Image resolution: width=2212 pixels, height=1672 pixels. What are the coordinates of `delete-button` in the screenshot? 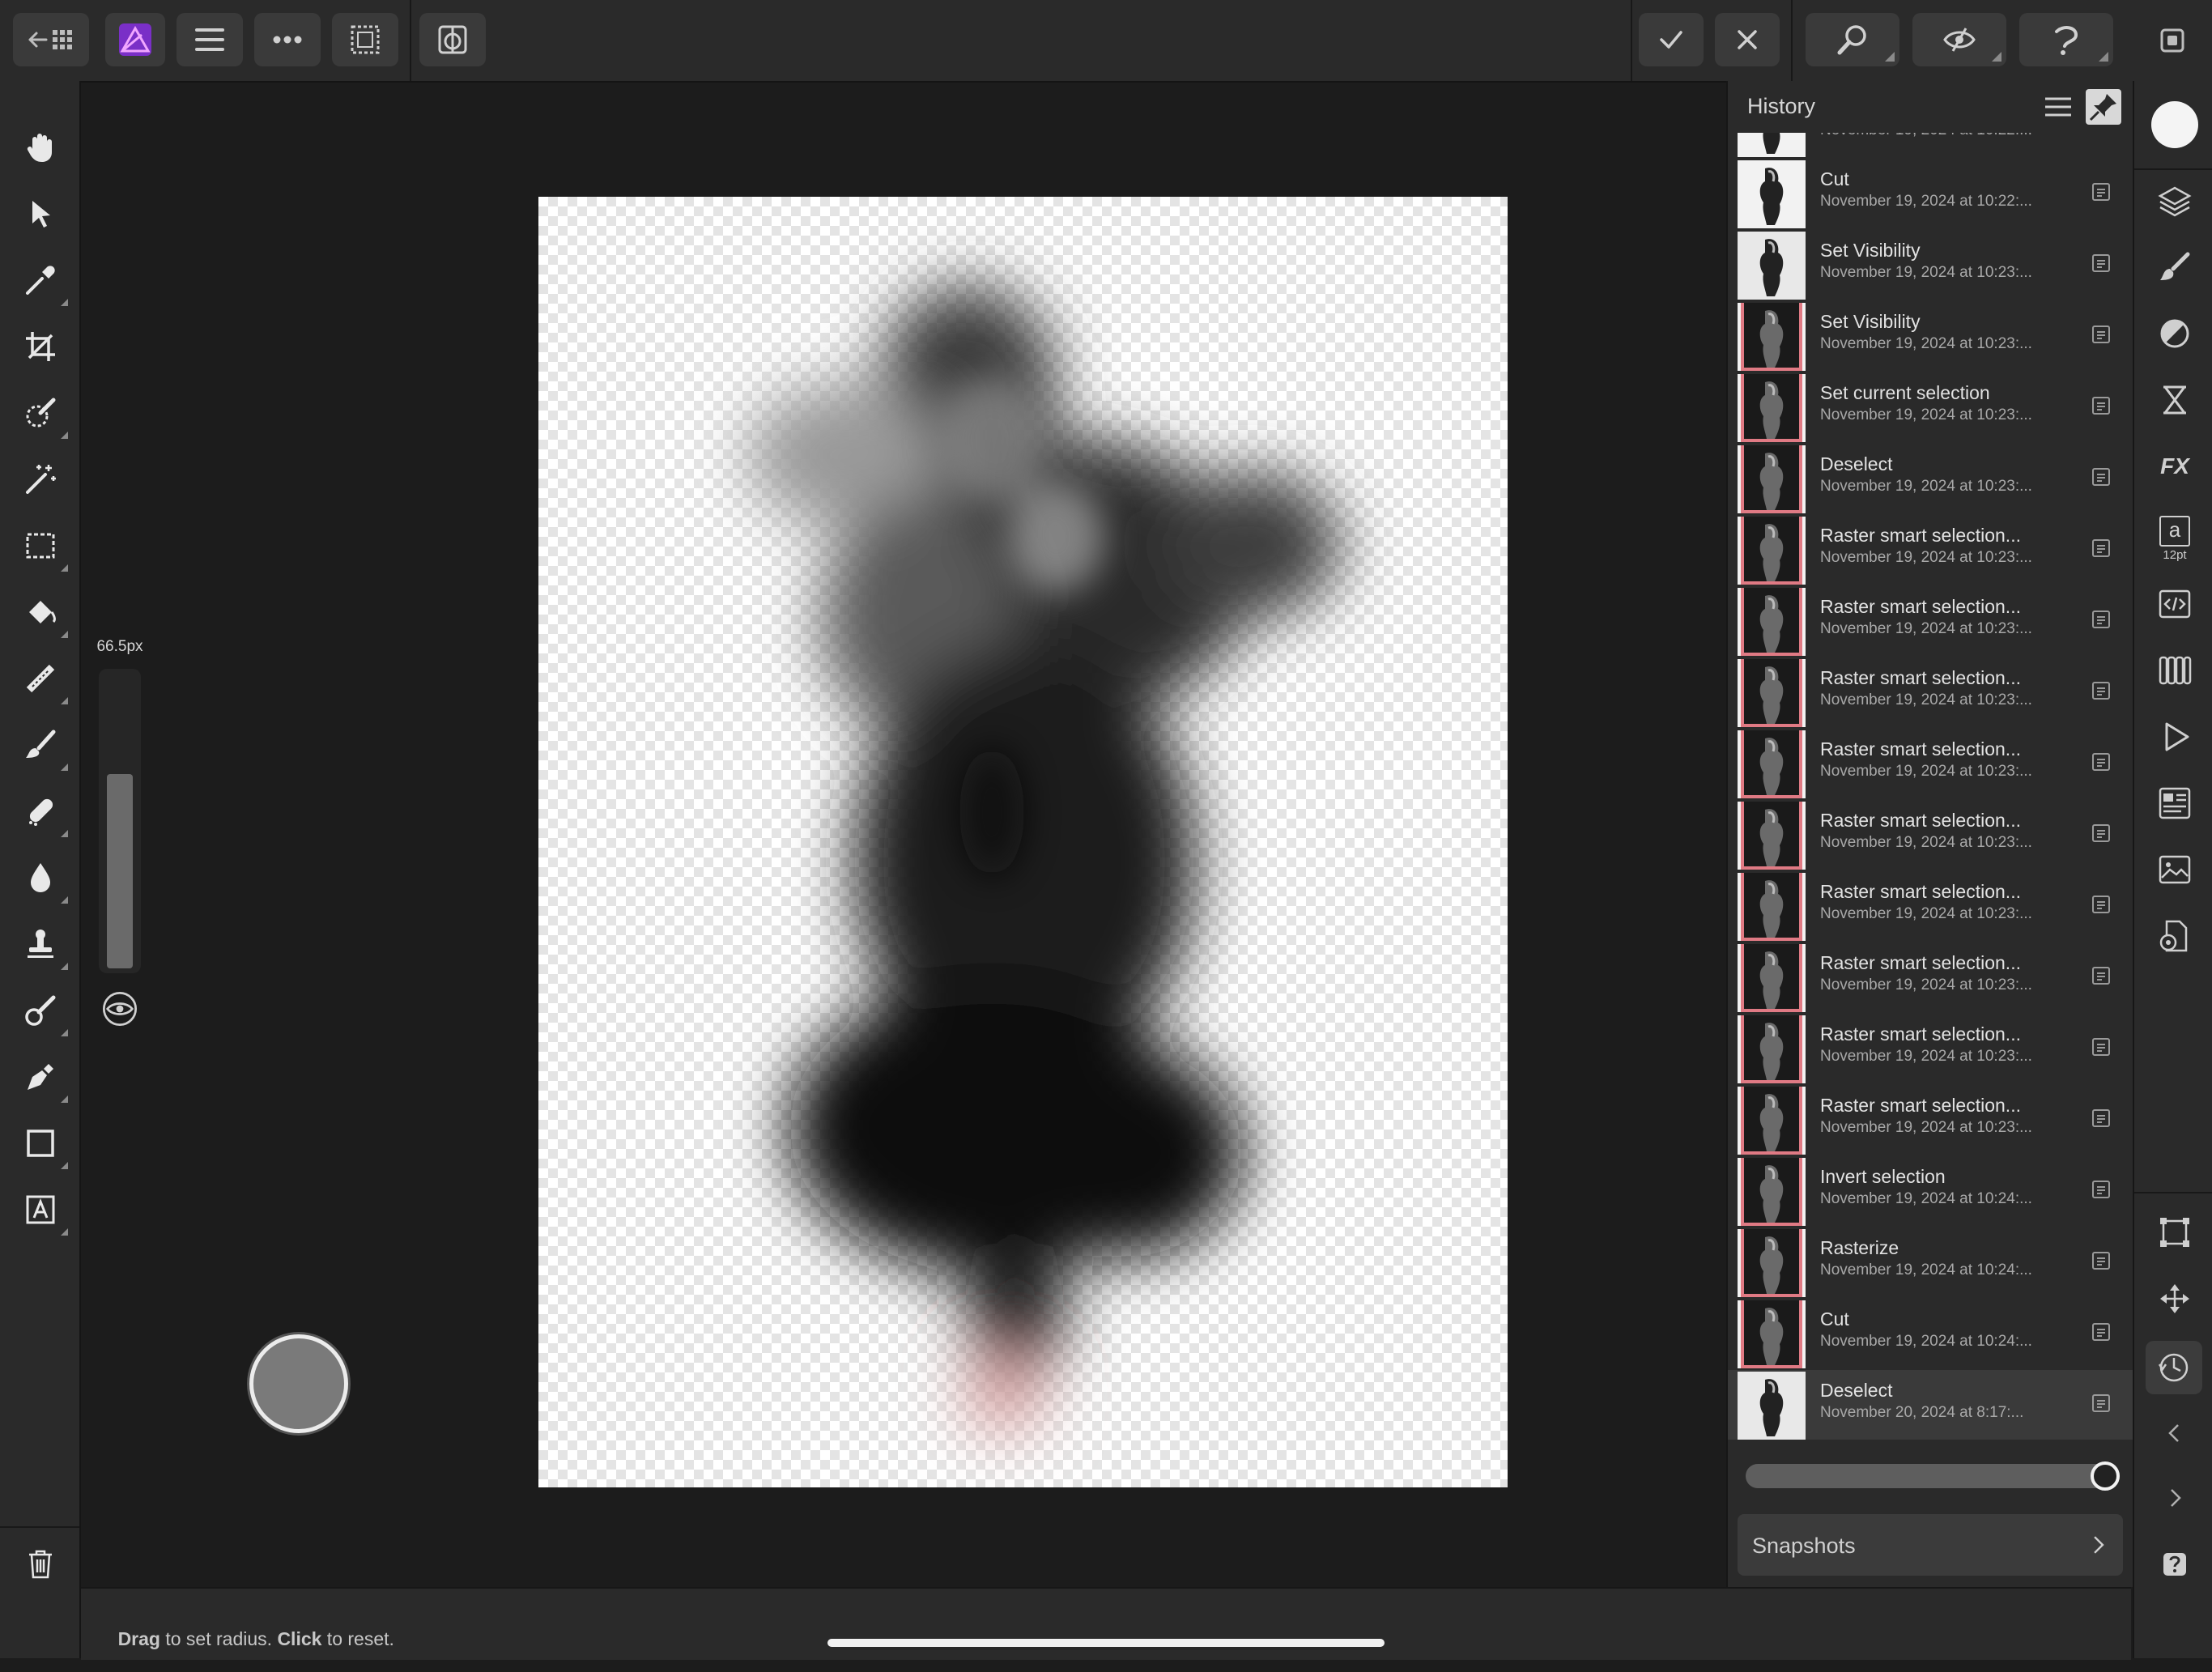 It's located at (41, 1565).